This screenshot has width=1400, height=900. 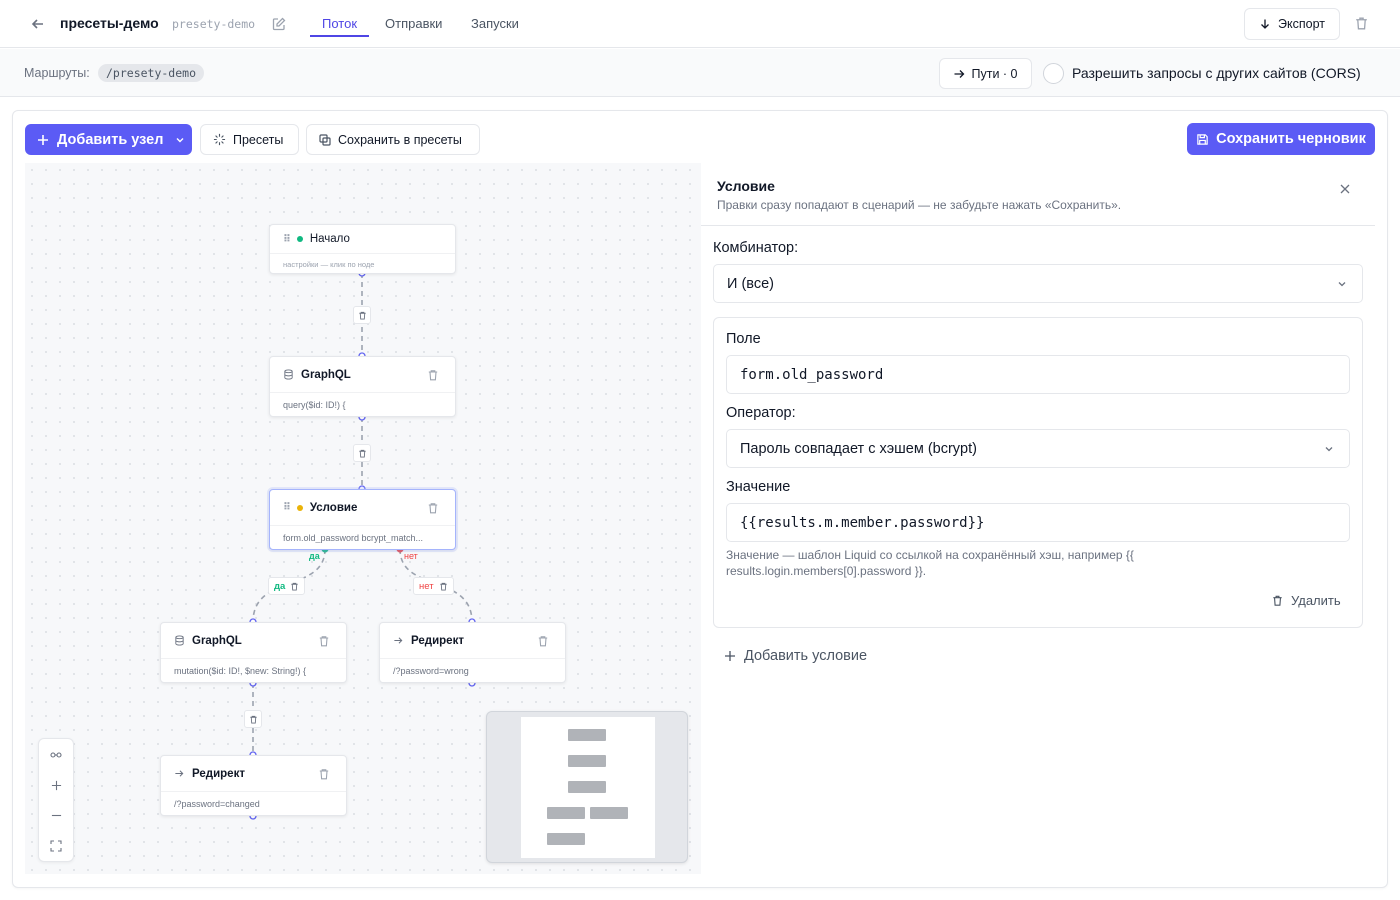 I want to click on presets-button: Пресеты, so click(x=249, y=139).